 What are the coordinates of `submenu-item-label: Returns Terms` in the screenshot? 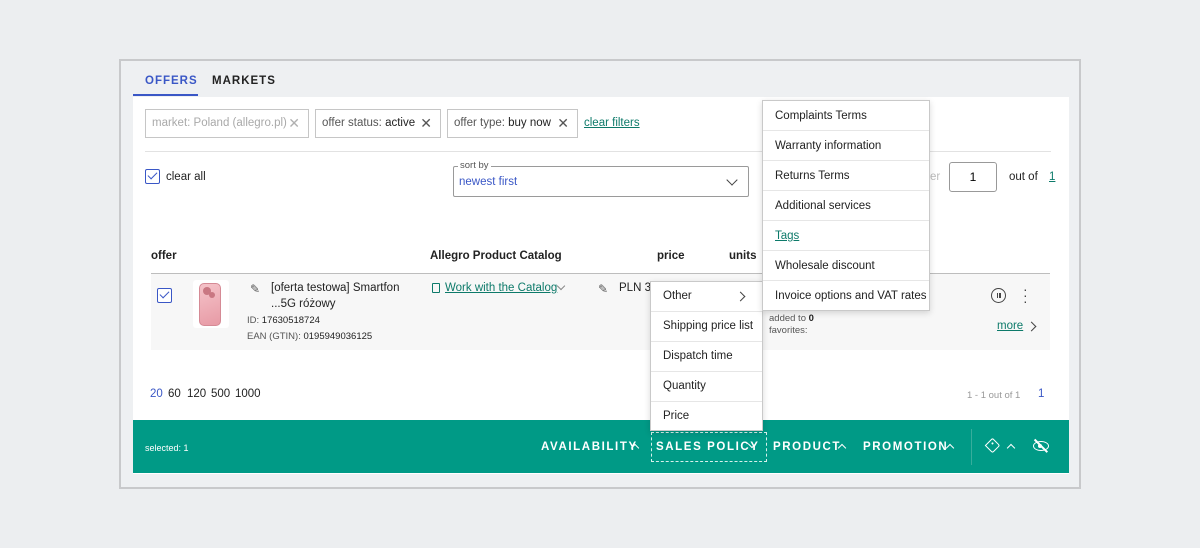 It's located at (812, 176).